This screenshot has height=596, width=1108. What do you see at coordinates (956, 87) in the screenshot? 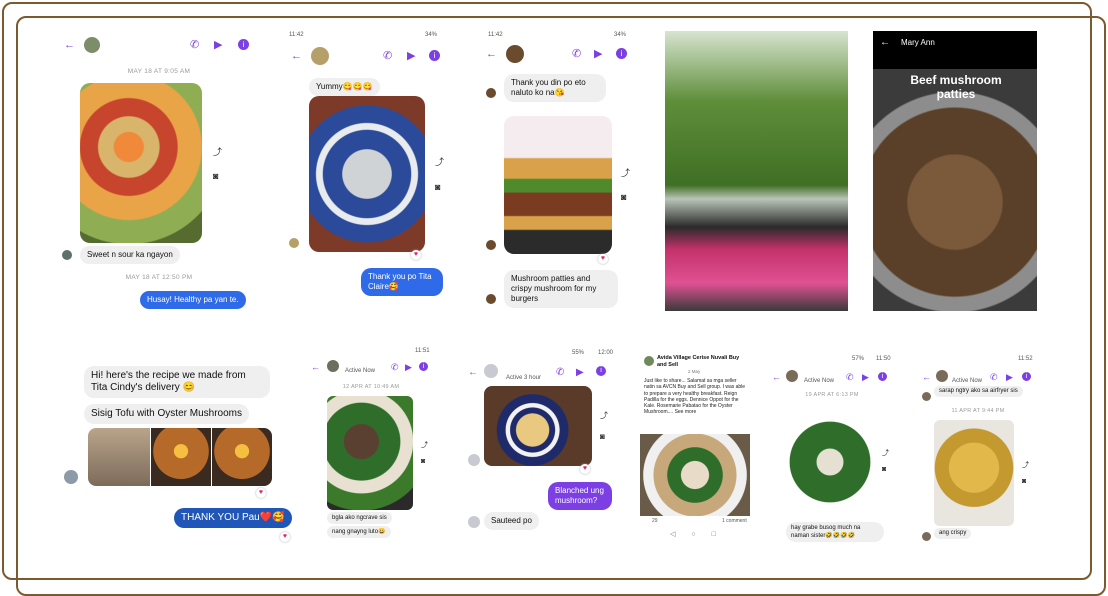
I see `story-title: Beef mushroom patties` at bounding box center [956, 87].